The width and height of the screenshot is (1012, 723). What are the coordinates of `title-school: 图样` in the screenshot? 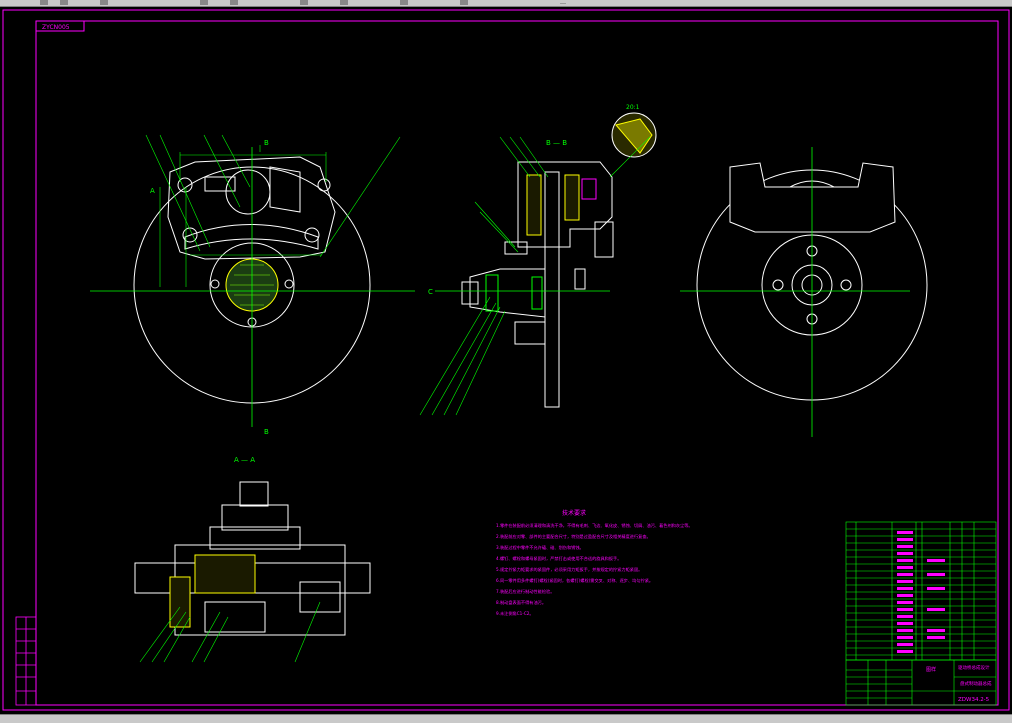 It's located at (931, 669).